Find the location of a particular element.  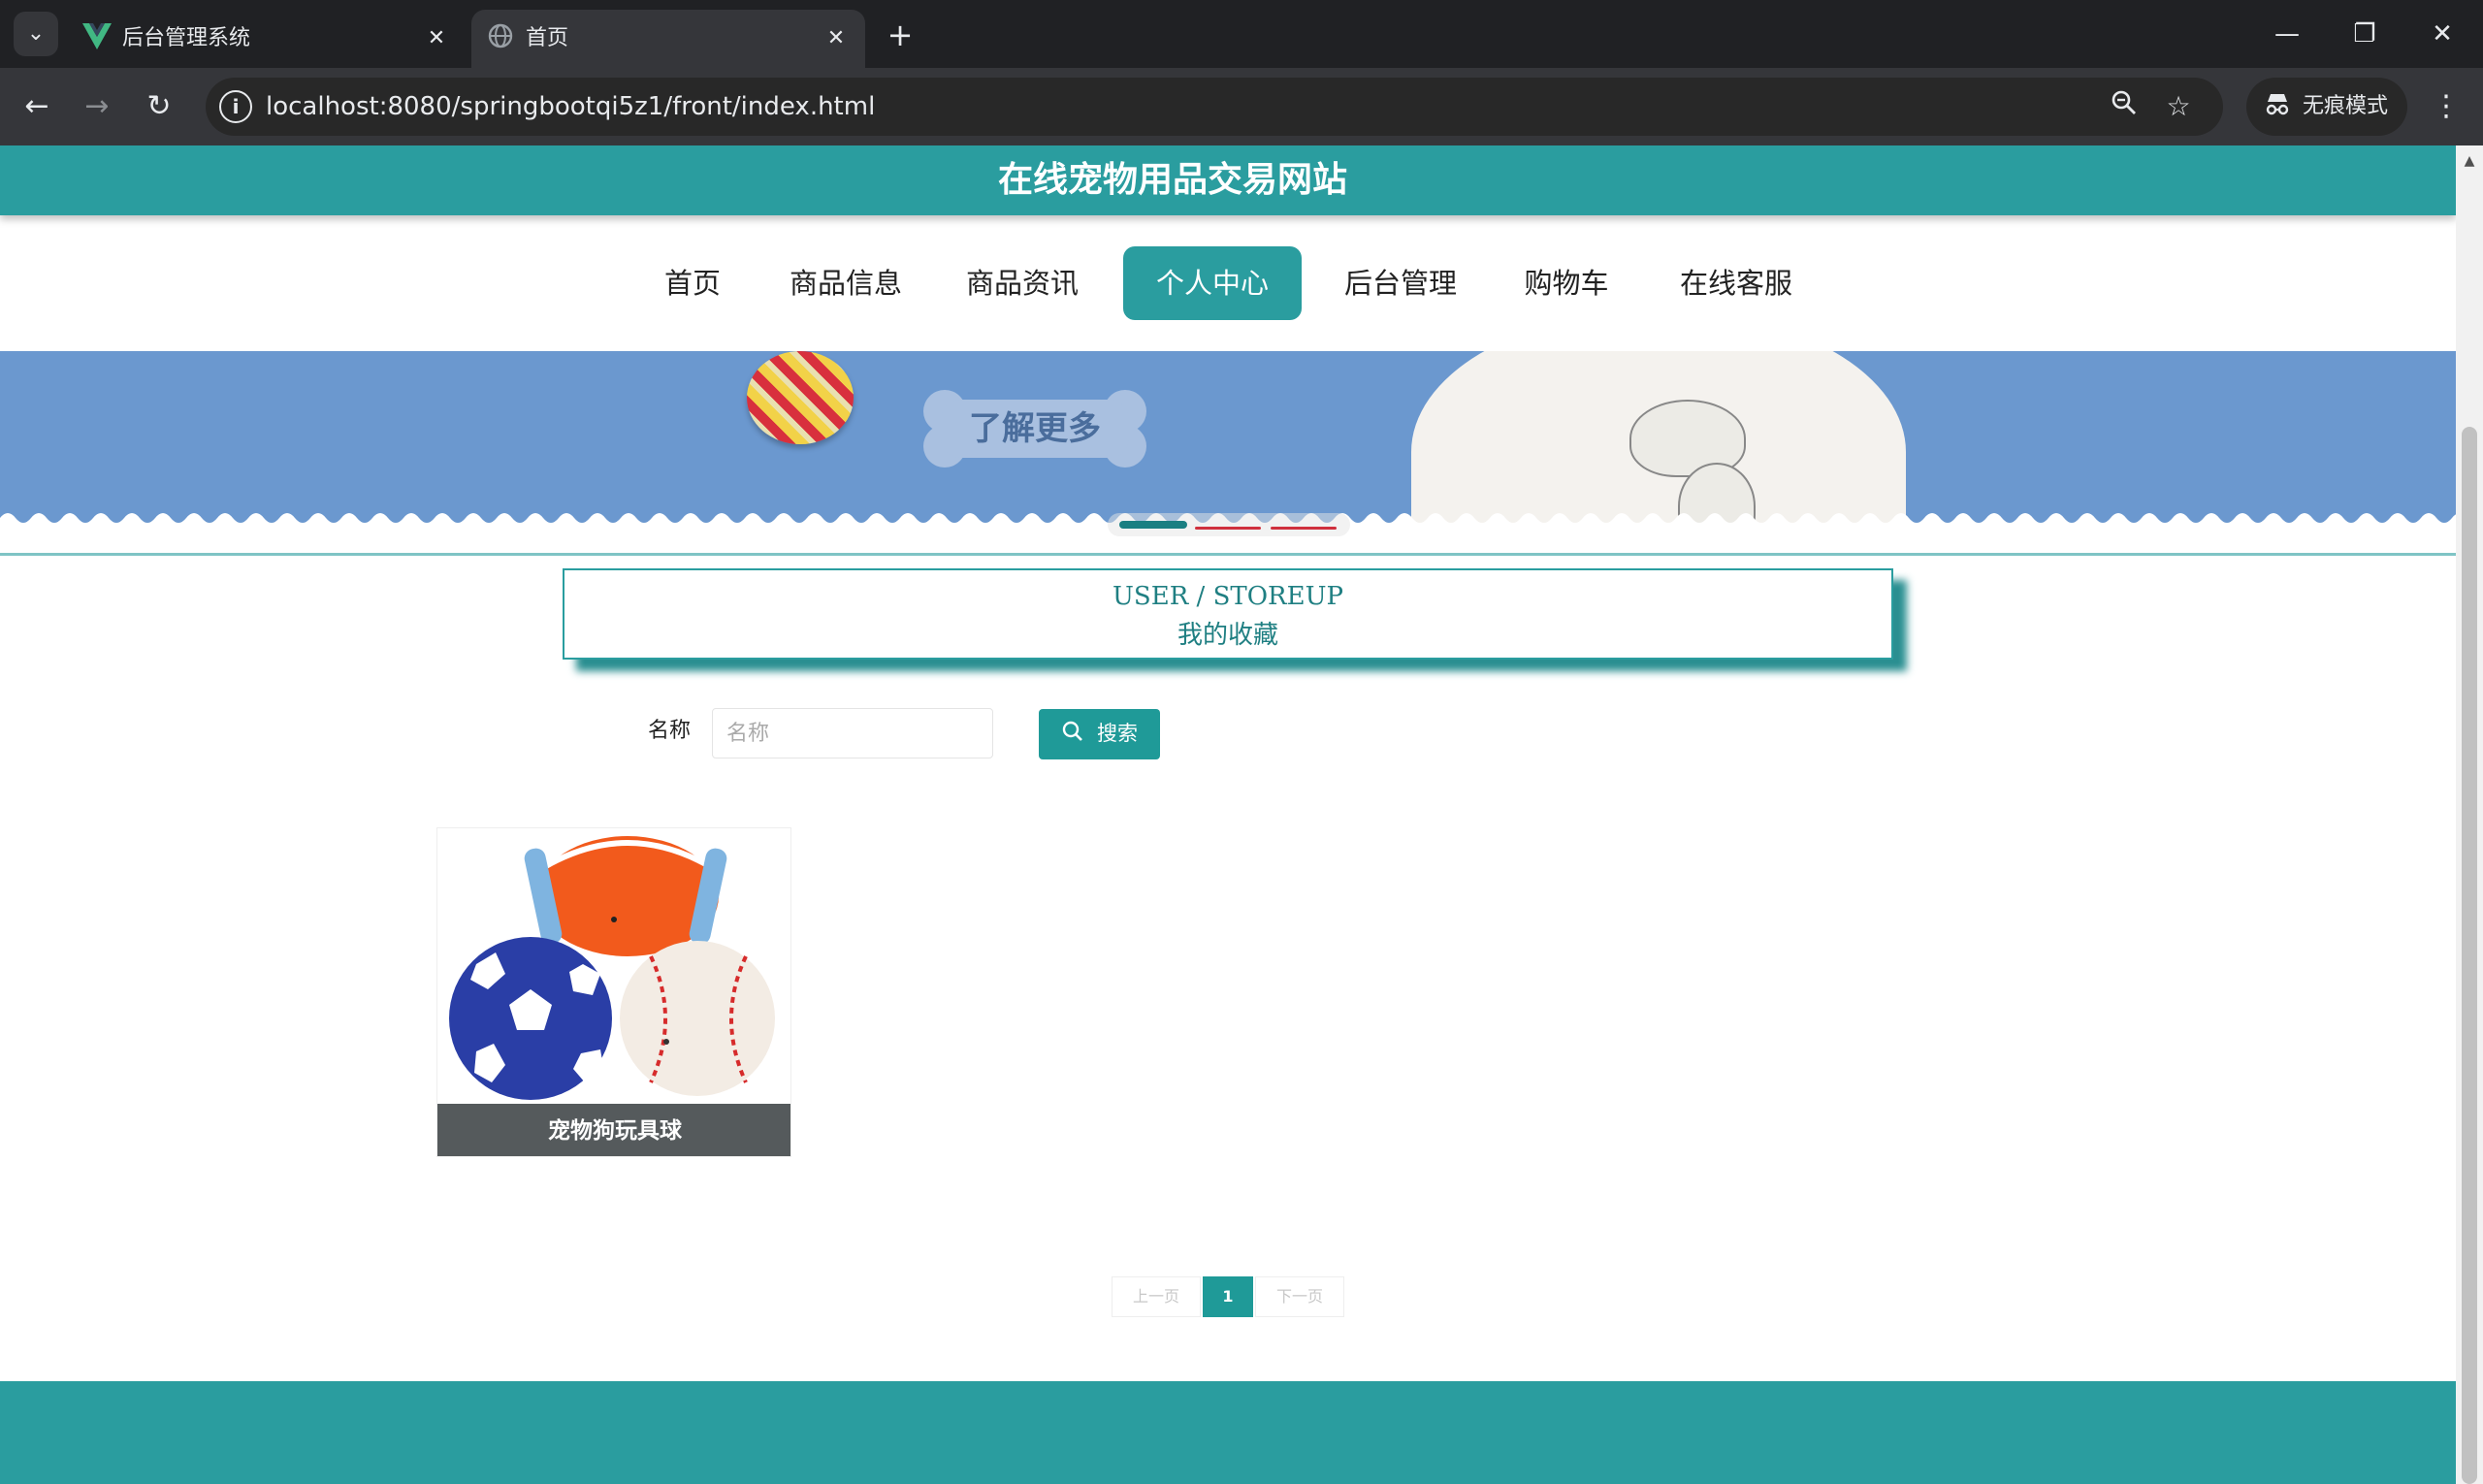

scrollbar-thumb is located at coordinates (2470, 956).